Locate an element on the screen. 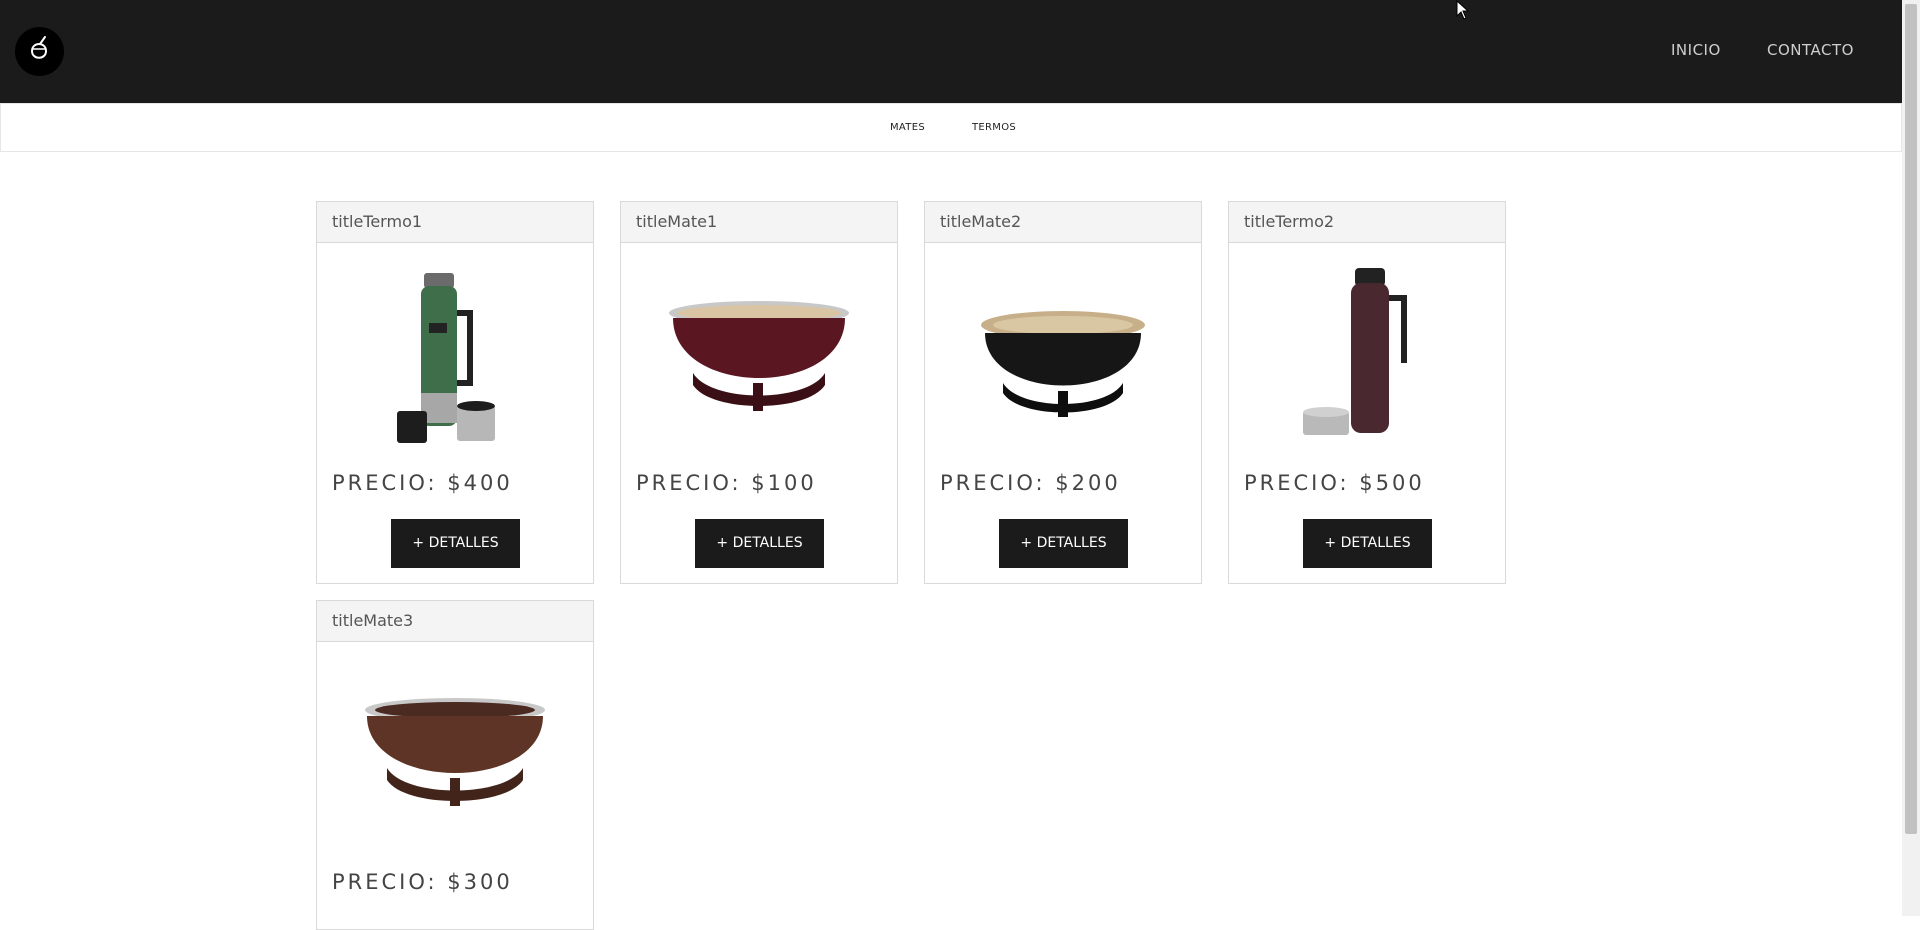 The width and height of the screenshot is (1920, 930). nav-inicio: INICIO is located at coordinates (1696, 50).